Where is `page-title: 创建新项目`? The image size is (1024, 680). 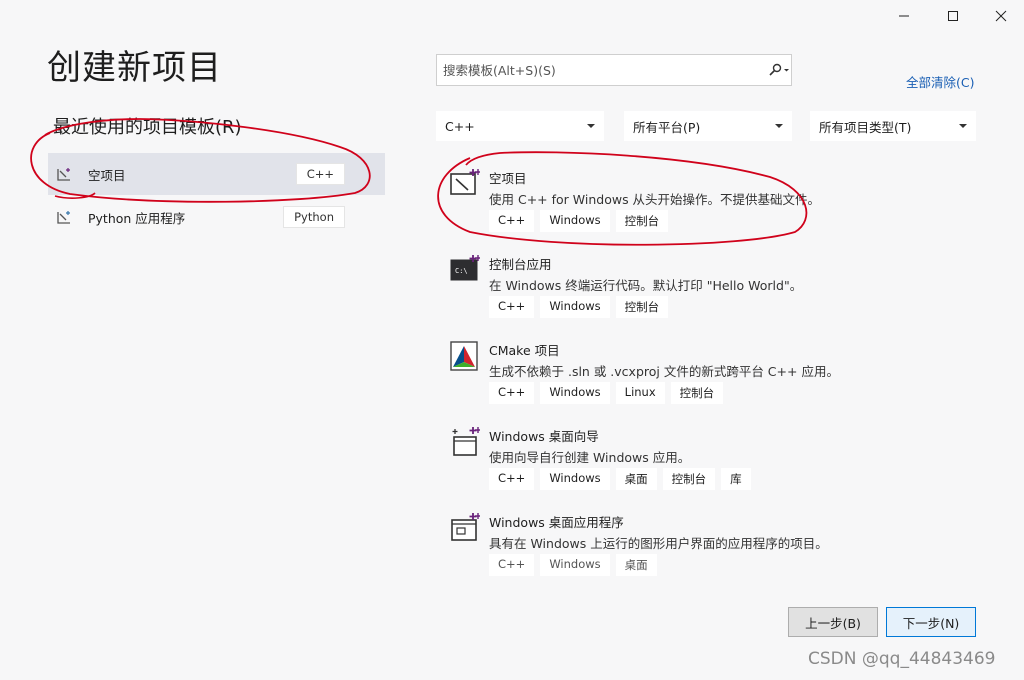
page-title: 创建新项目 is located at coordinates (134, 68).